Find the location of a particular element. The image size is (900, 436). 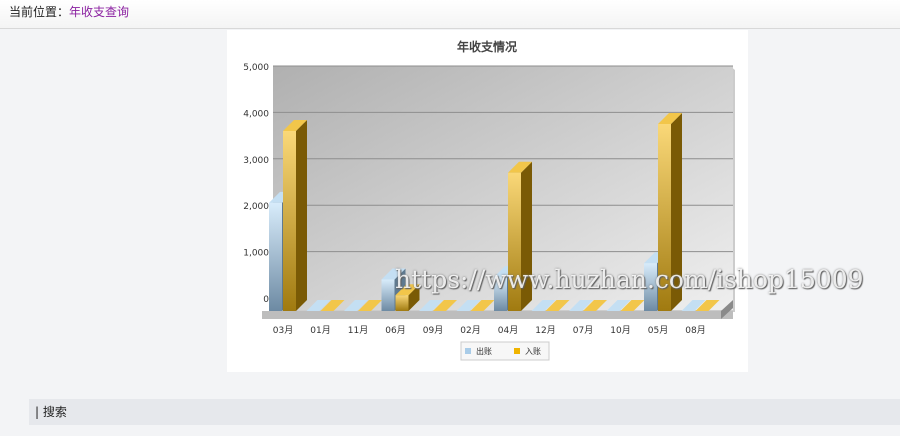

search-label: | 搜索 is located at coordinates (51, 412).